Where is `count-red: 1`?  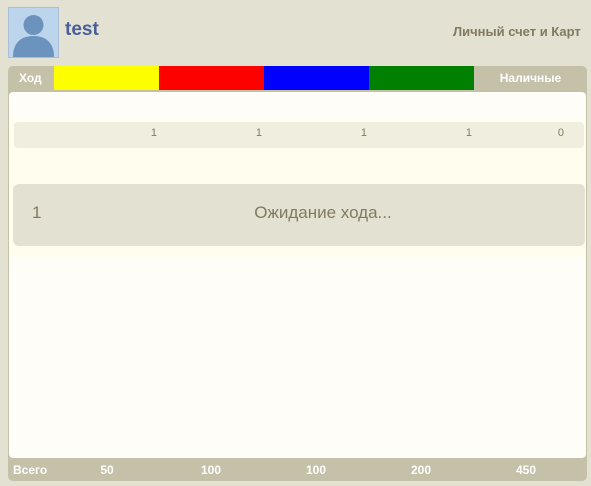 count-red: 1 is located at coordinates (258, 133).